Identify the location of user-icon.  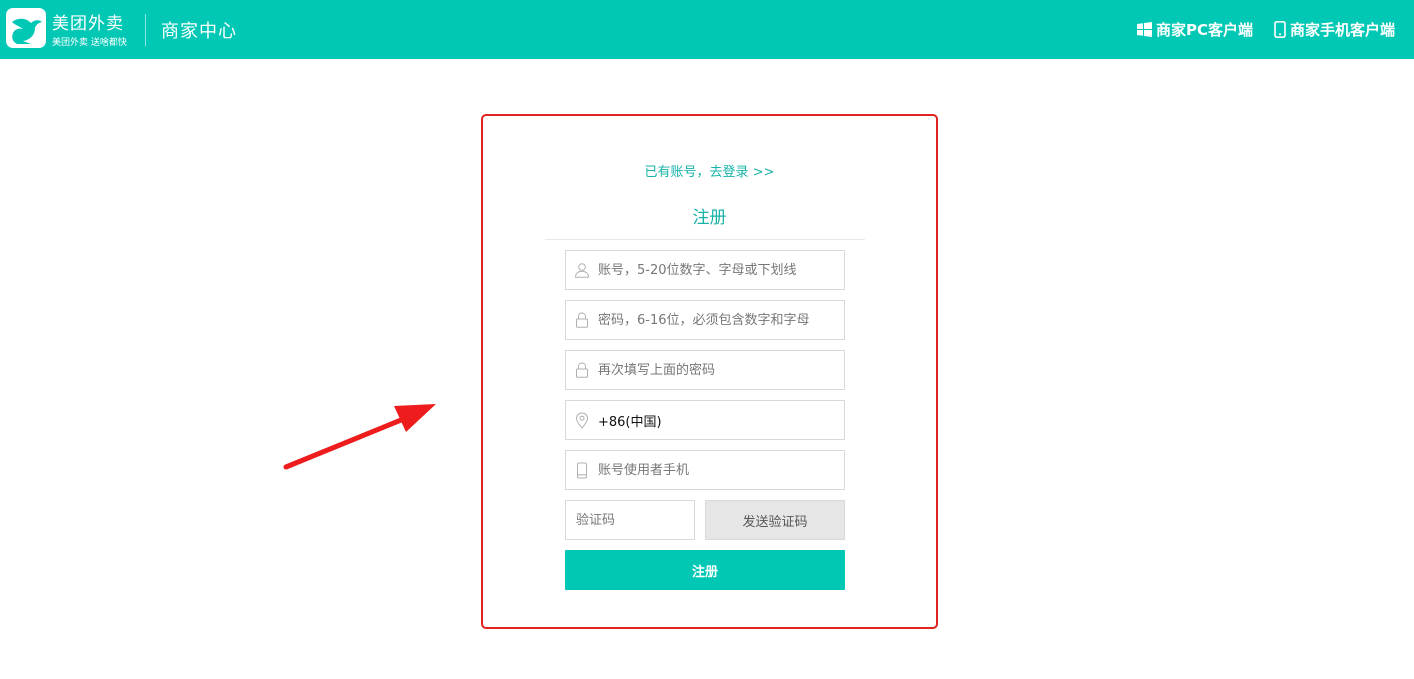
(582, 270).